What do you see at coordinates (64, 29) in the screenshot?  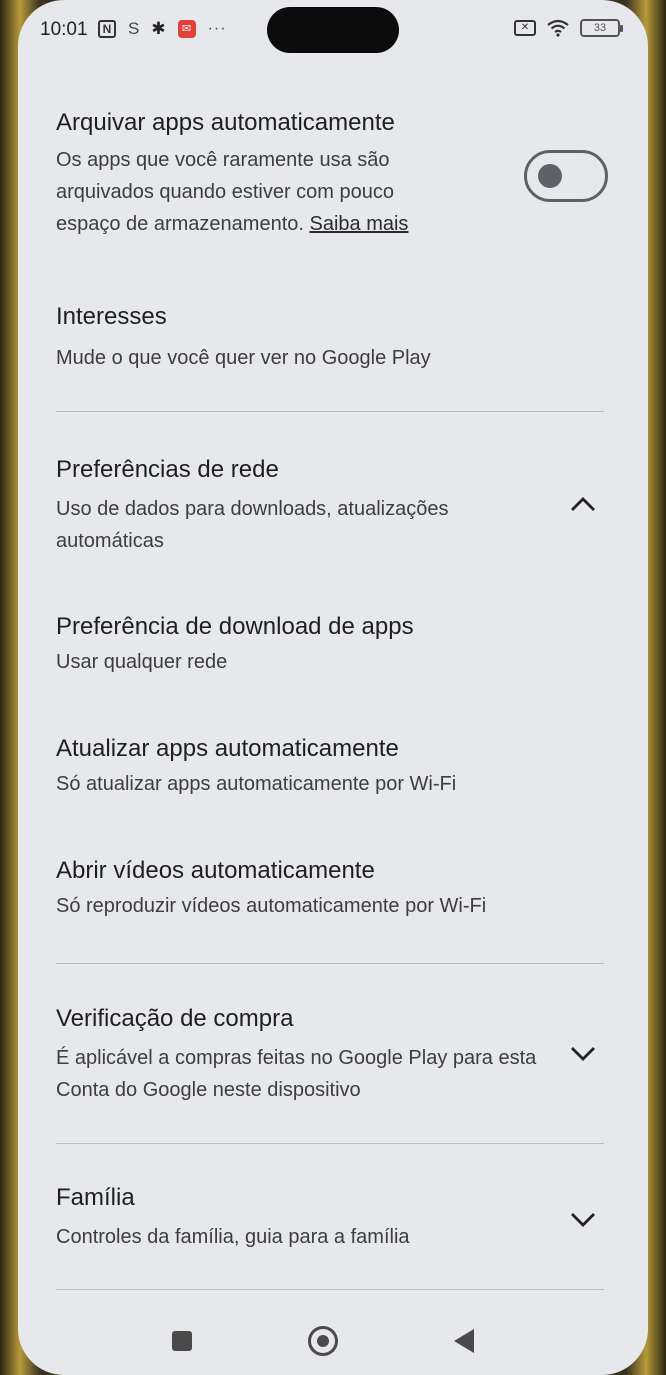 I see `status-time: 10:01` at bounding box center [64, 29].